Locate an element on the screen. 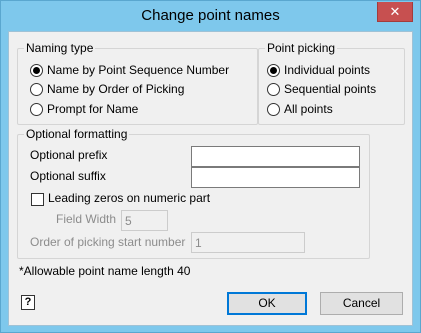 The height and width of the screenshot is (333, 421). radio-sequential-points: Sequential points is located at coordinates (321, 89).